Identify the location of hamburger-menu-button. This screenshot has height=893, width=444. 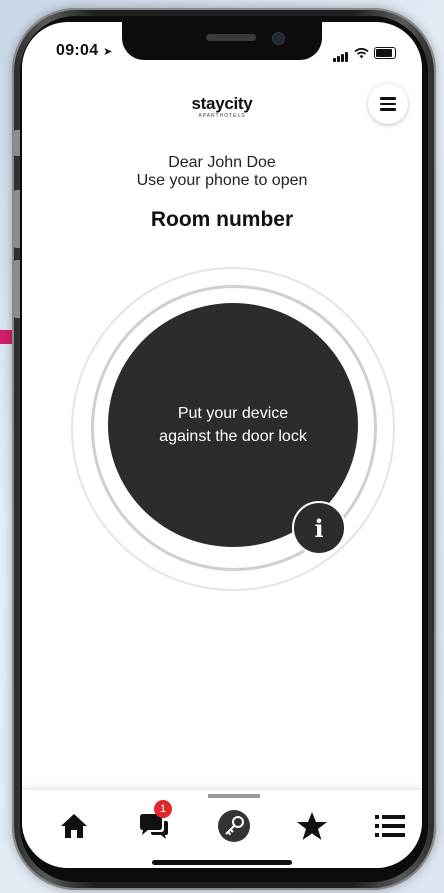
(388, 104).